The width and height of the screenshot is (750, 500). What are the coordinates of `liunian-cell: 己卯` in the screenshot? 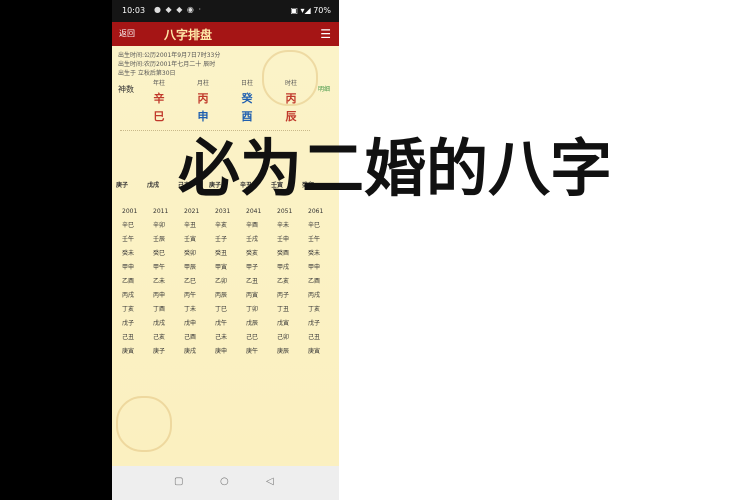 It's located at (283, 337).